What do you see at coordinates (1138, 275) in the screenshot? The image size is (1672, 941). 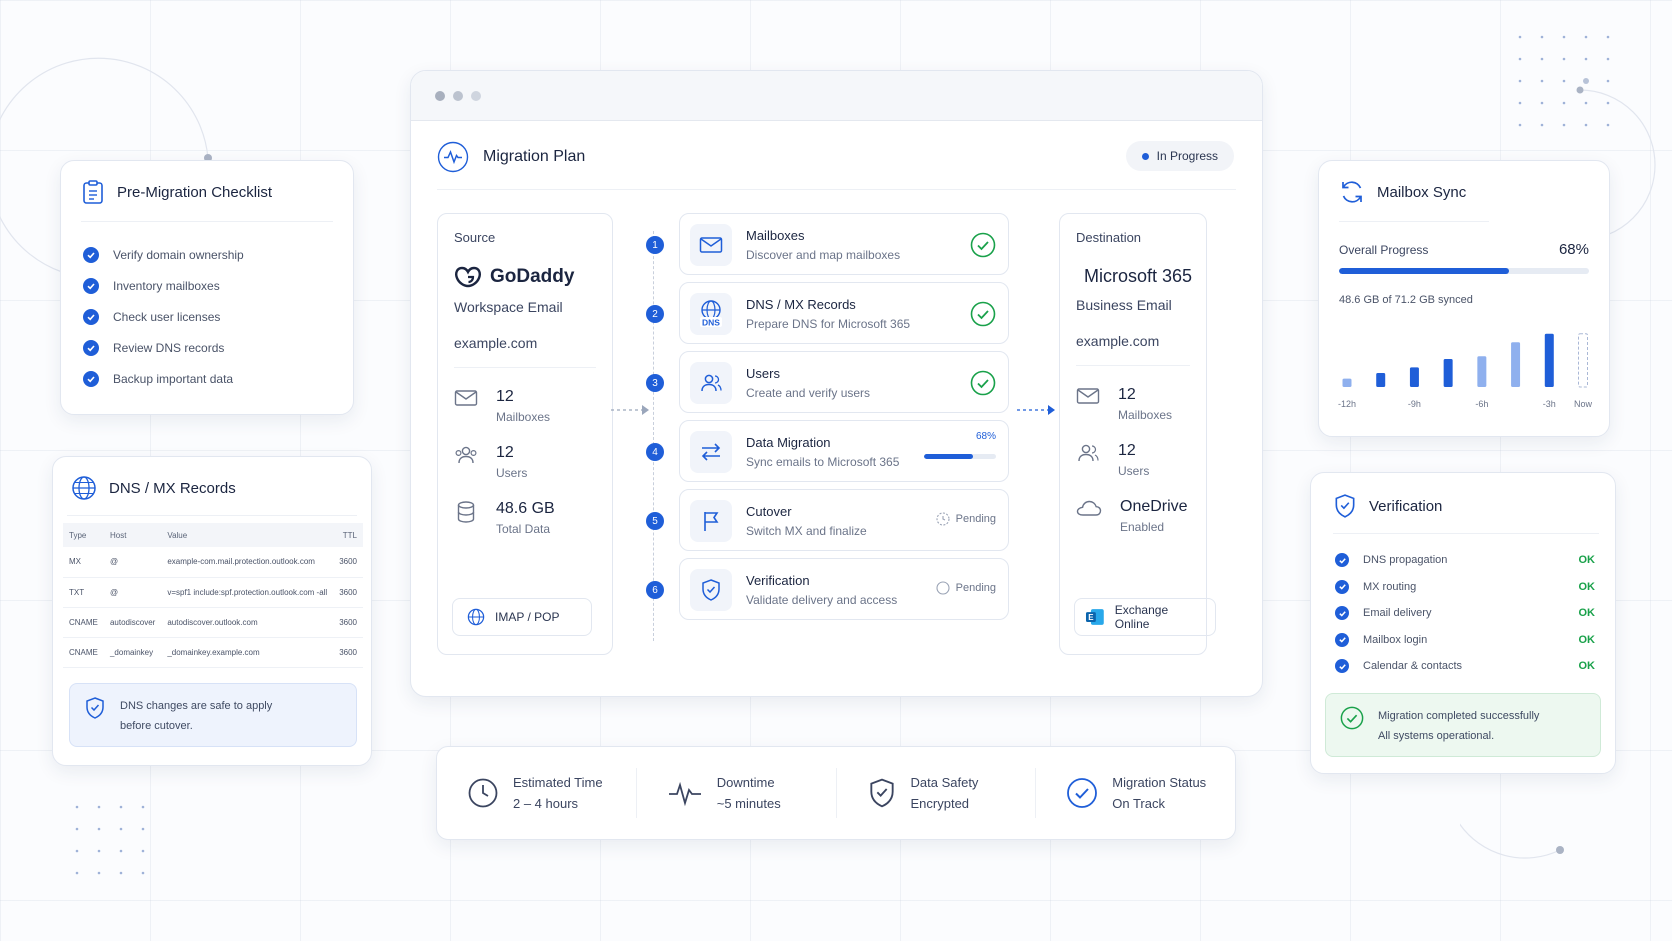 I see `destination-brand-name: Microsoft 365` at bounding box center [1138, 275].